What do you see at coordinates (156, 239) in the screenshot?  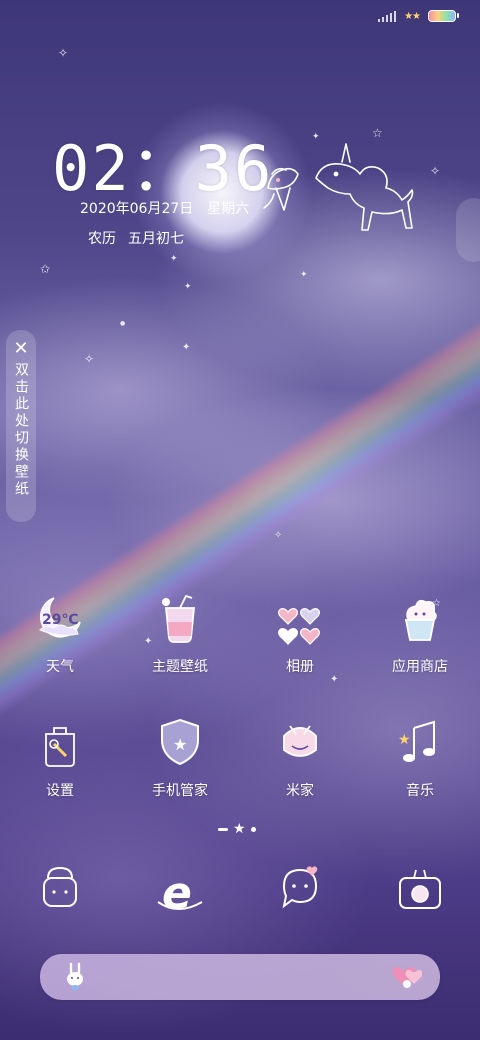 I see `lunar-date: 五月初七` at bounding box center [156, 239].